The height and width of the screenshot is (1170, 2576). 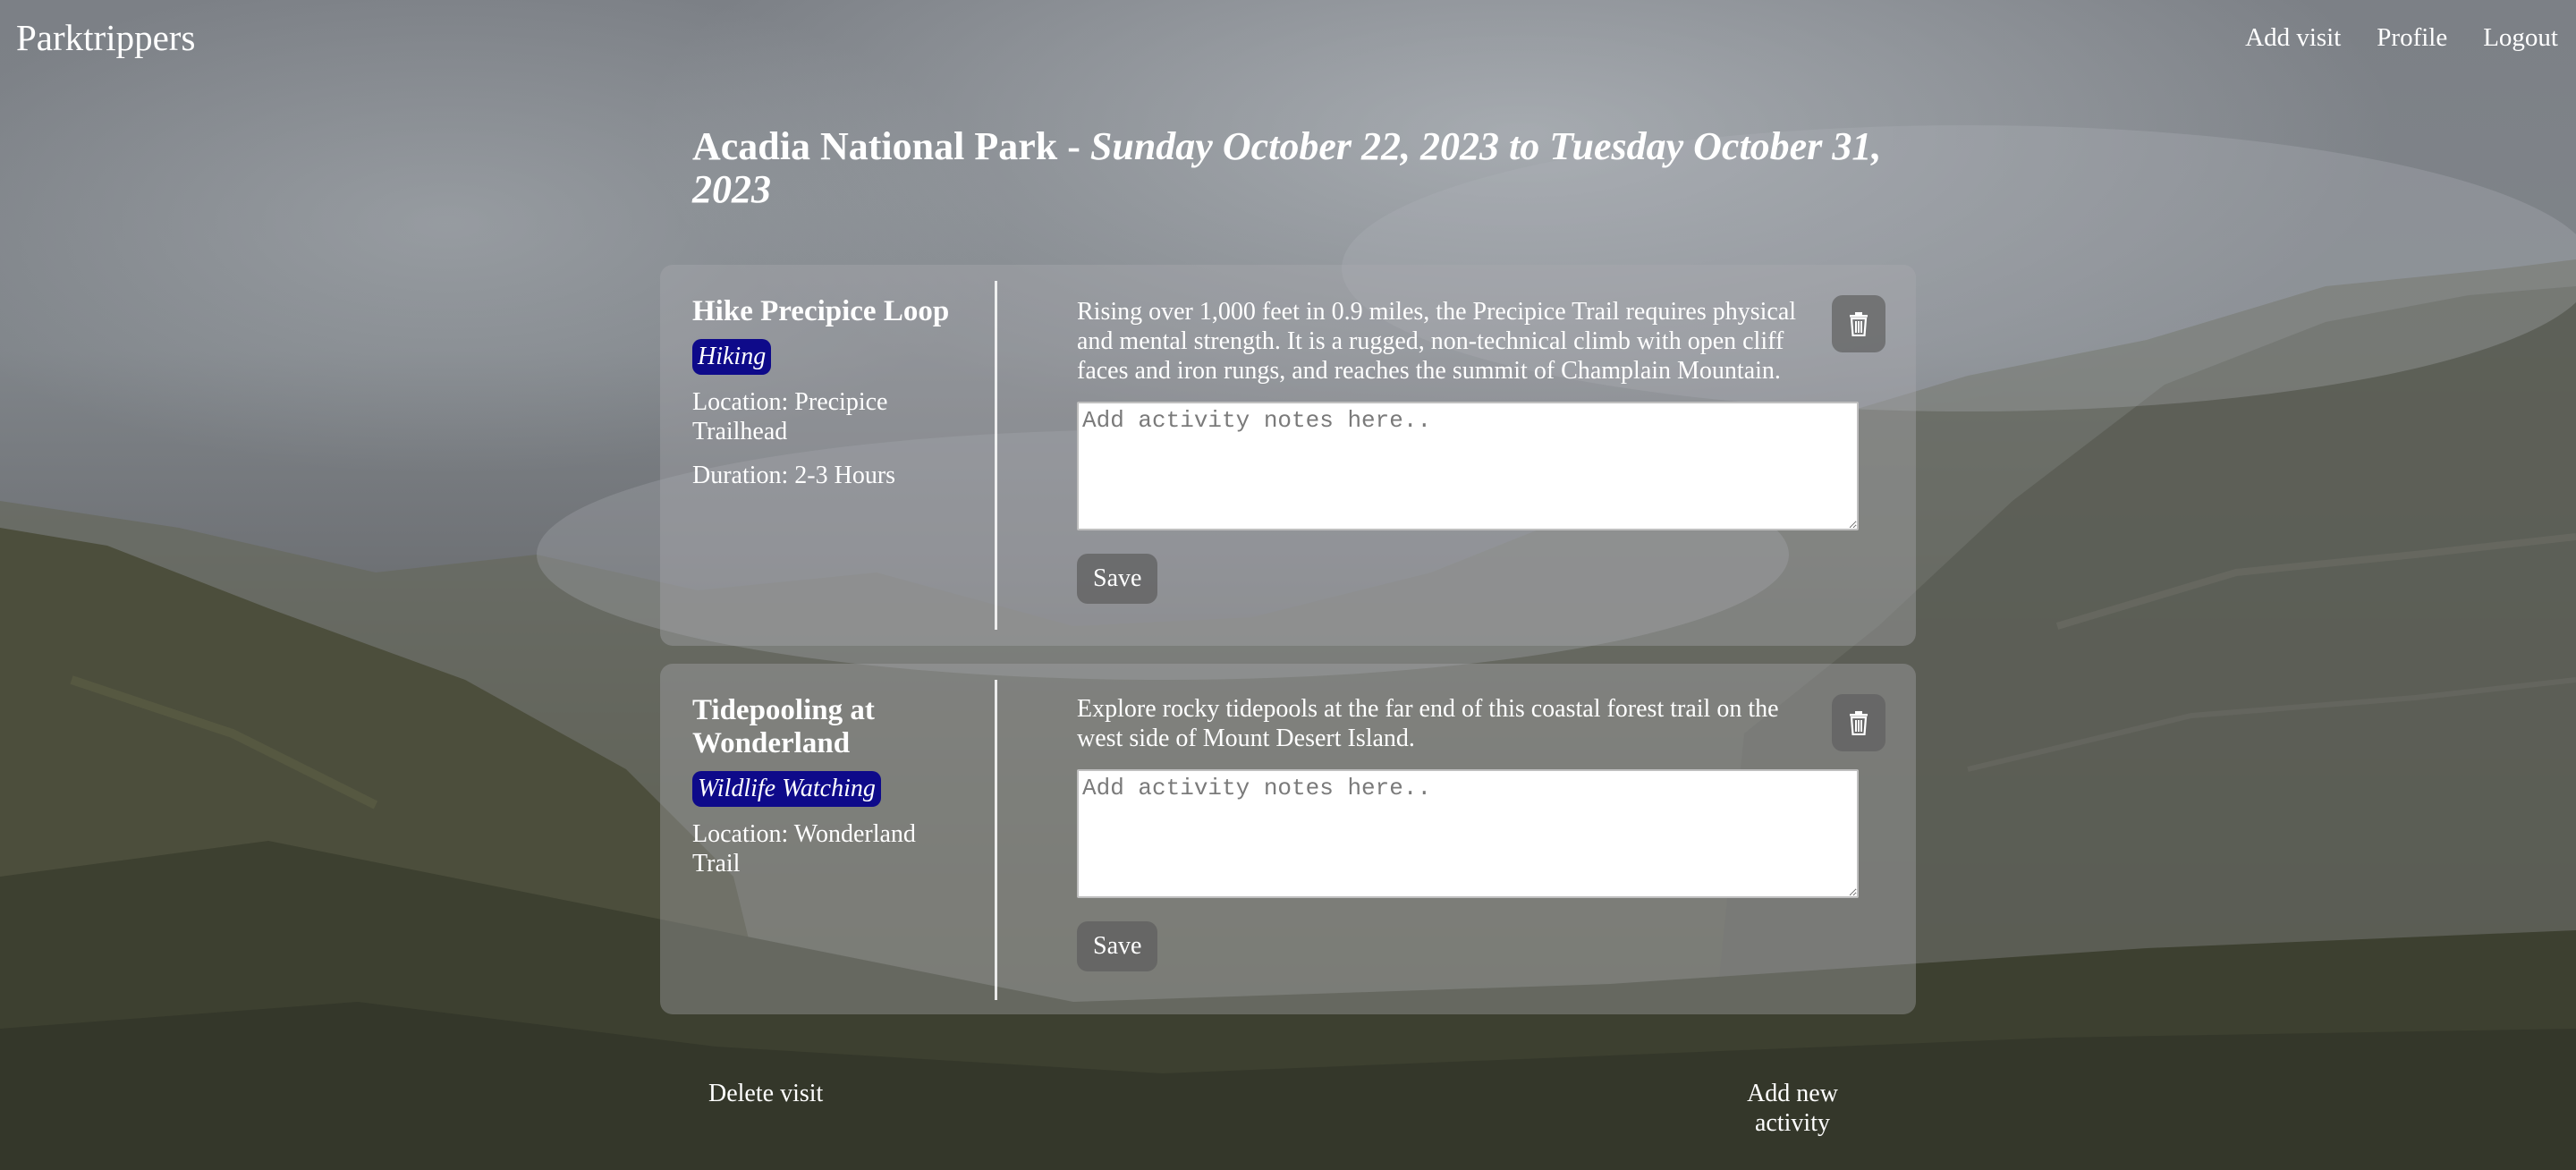 I want to click on nav-add-visit-link: Add visit, so click(x=2293, y=38).